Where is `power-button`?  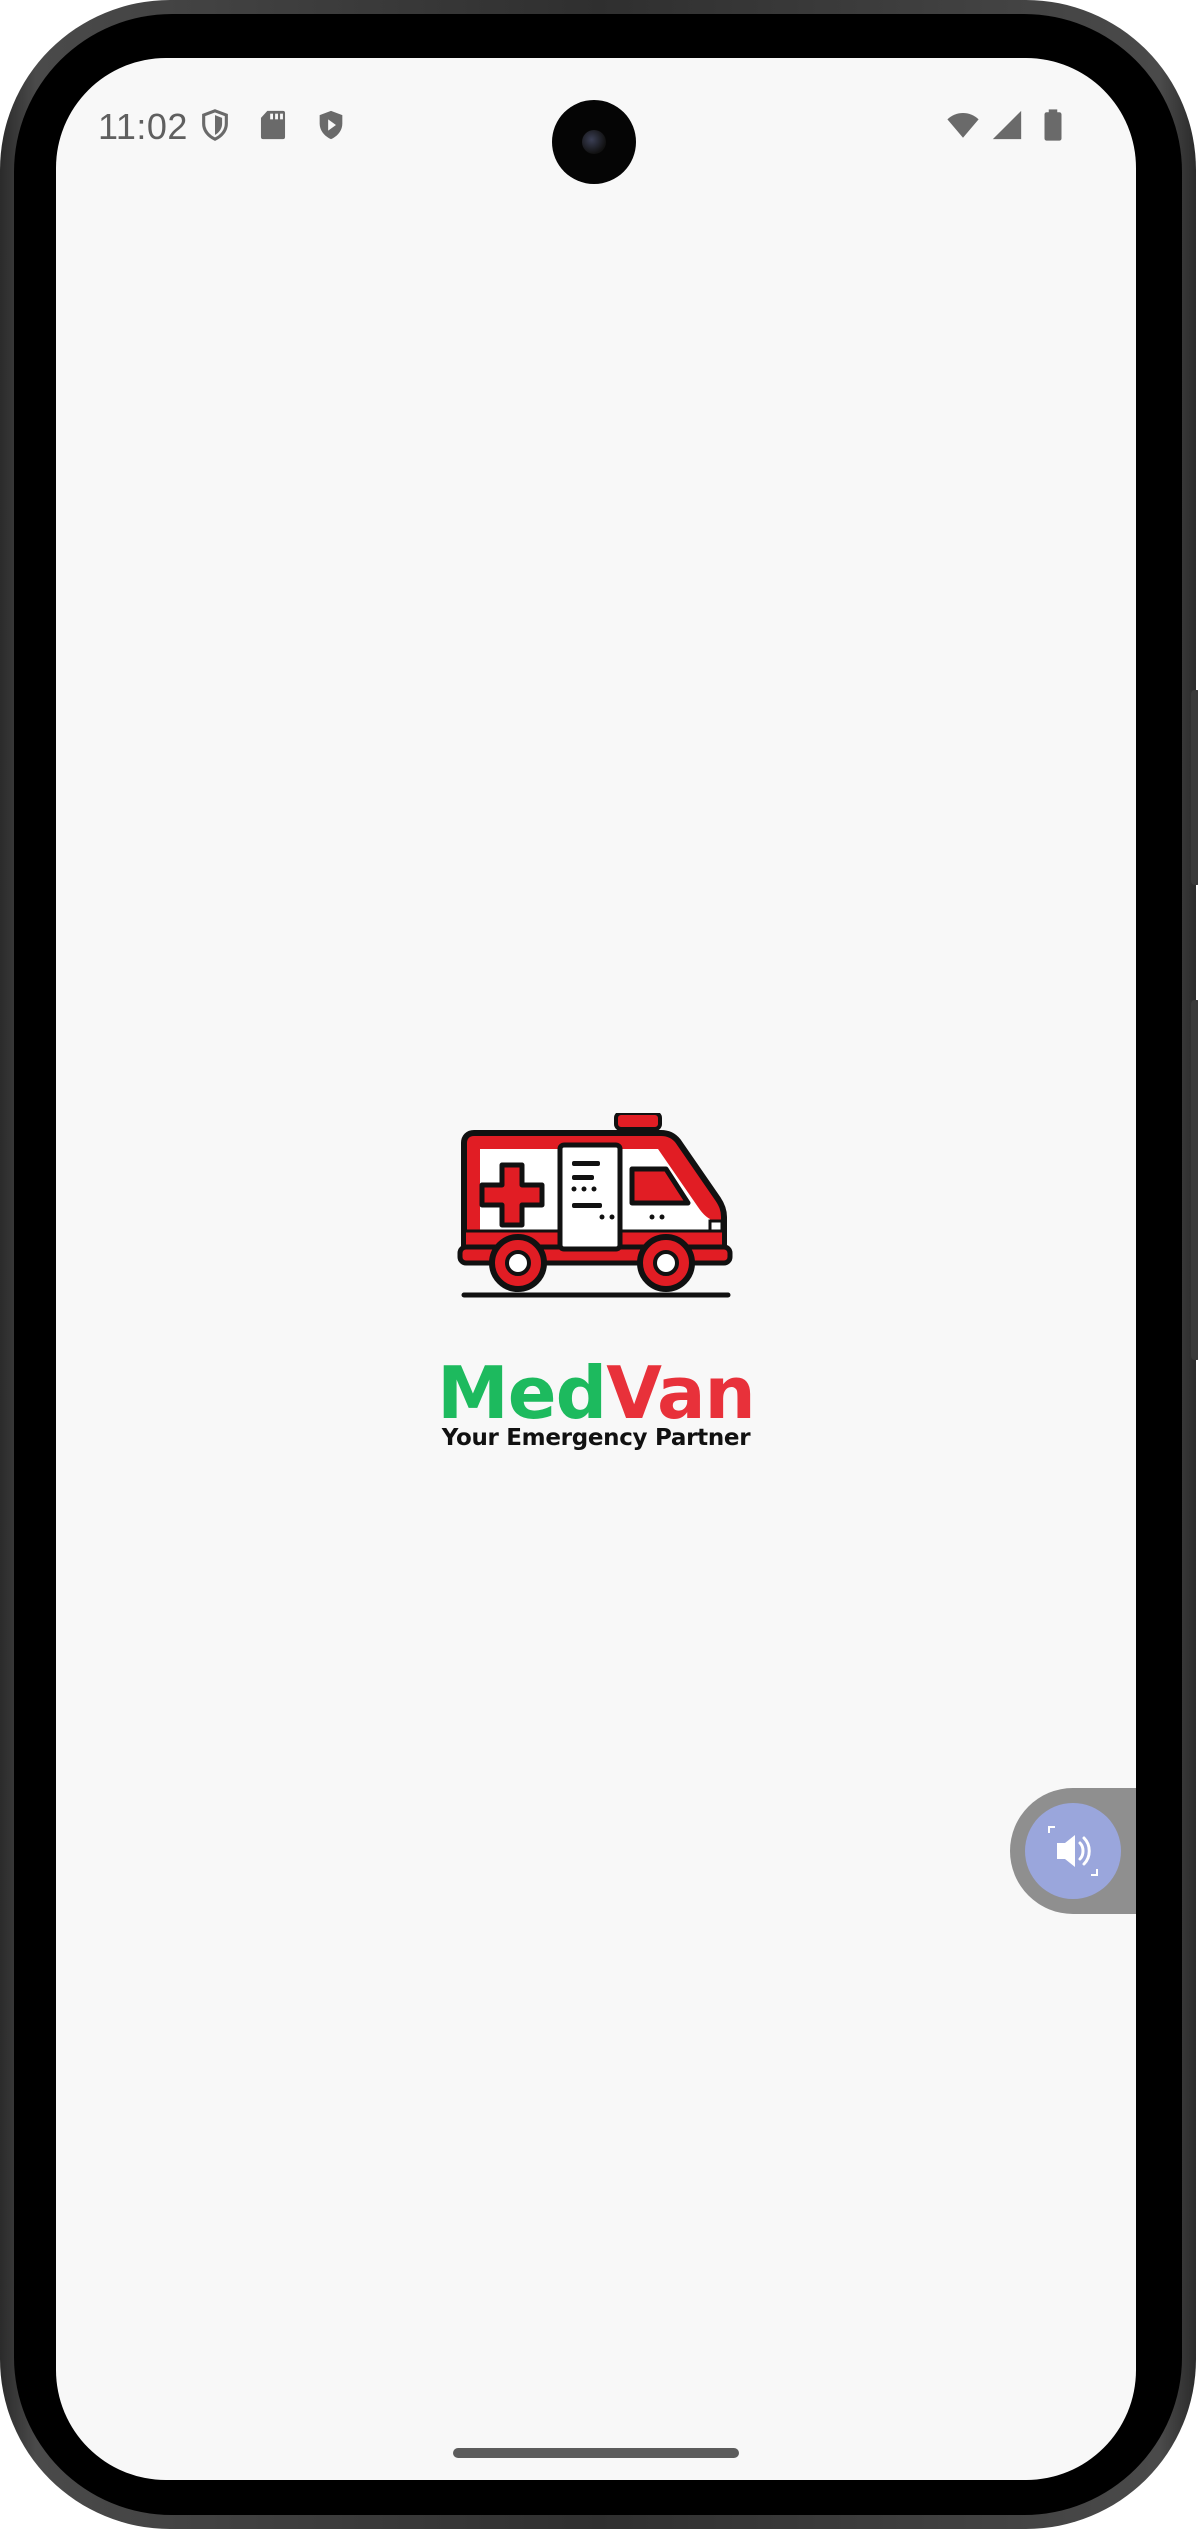 power-button is located at coordinates (1194, 787).